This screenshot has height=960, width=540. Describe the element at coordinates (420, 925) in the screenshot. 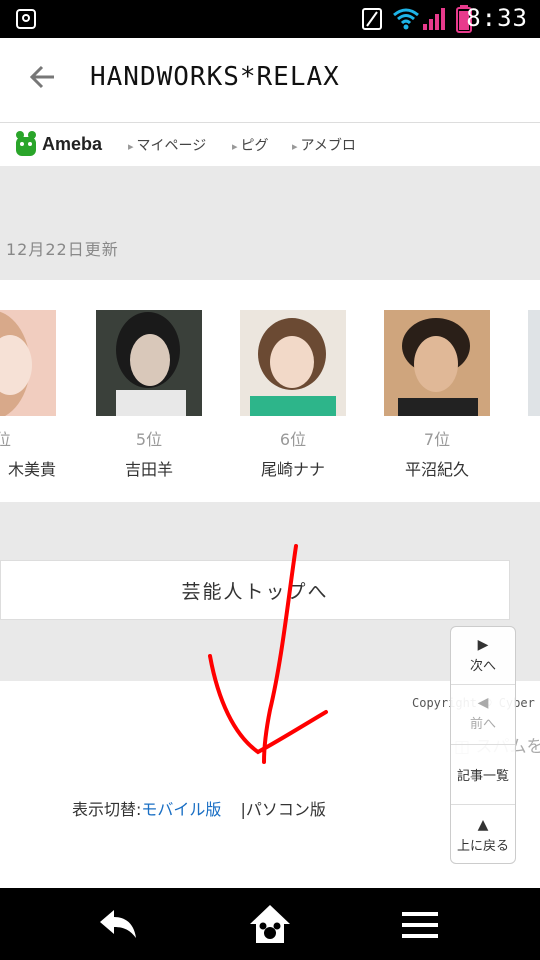

I see `menu-icon` at that location.